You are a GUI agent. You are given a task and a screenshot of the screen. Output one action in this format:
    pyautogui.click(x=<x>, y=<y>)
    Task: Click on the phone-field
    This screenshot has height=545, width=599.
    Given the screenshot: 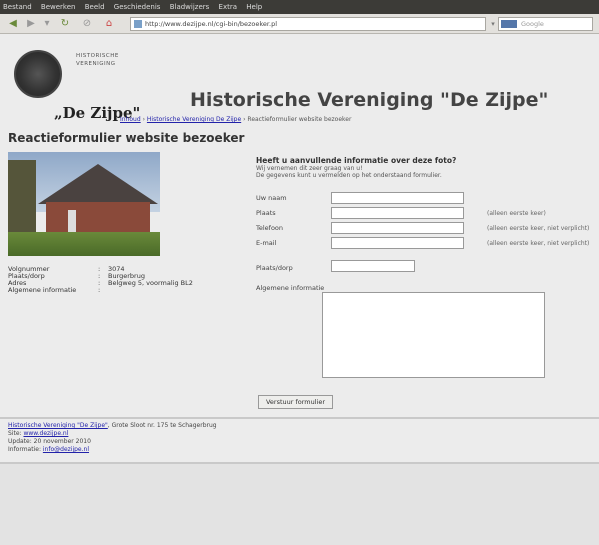 What is the action you would take?
    pyautogui.click(x=397, y=228)
    